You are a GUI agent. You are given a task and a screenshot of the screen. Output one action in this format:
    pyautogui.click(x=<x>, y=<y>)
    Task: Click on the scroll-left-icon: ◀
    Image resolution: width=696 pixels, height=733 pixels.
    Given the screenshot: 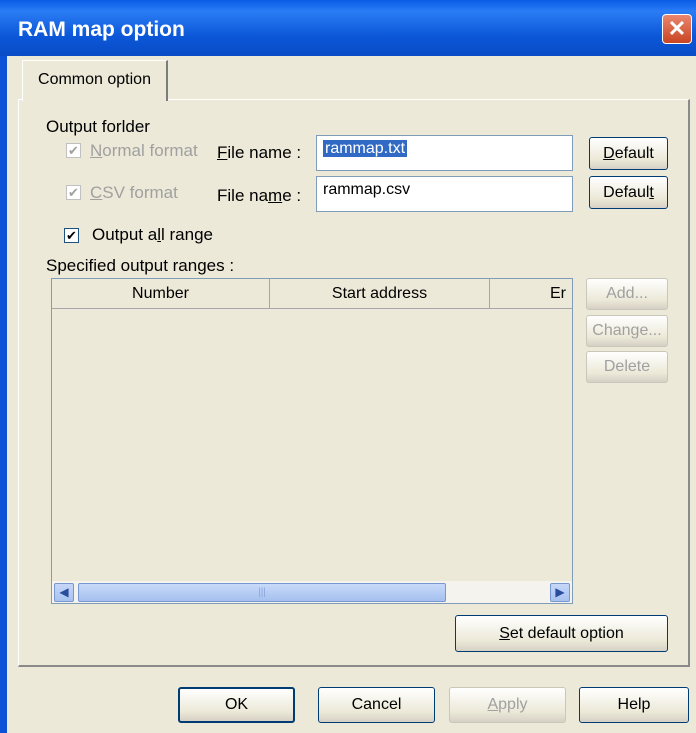 What is the action you would take?
    pyautogui.click(x=64, y=592)
    